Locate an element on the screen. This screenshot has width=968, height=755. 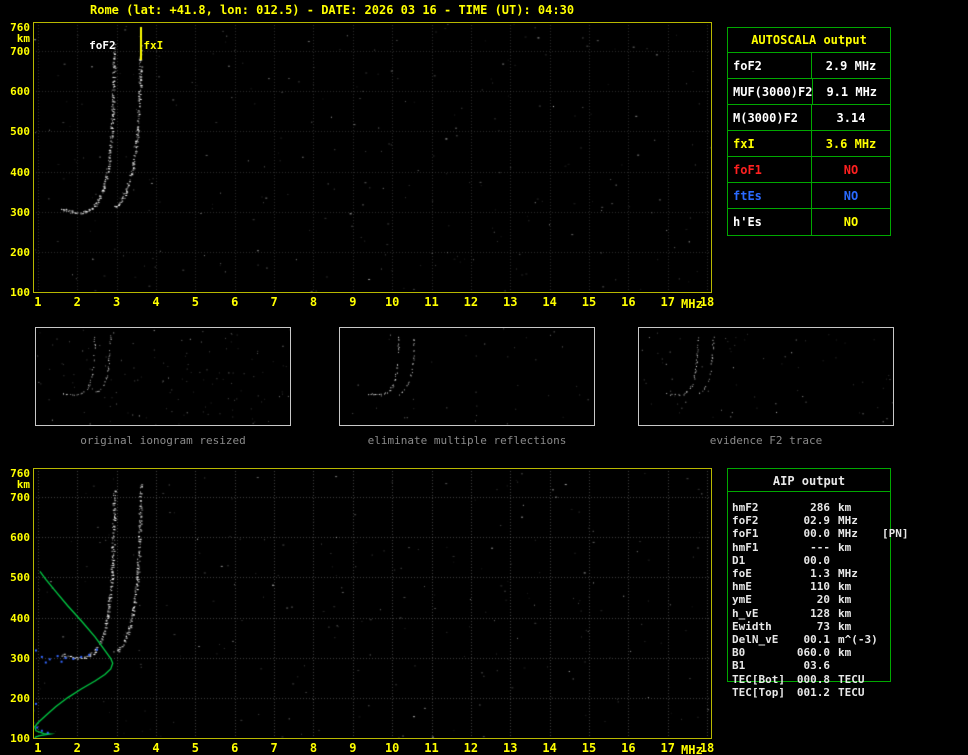
aip-parameter-label: B1 is located at coordinates (739, 666).